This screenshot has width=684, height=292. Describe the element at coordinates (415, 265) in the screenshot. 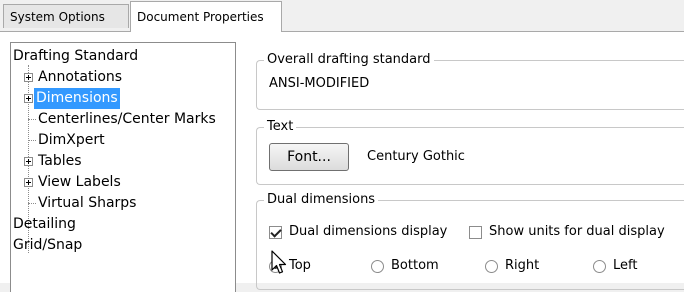

I see `radio-bottom-label: Bottom` at that location.